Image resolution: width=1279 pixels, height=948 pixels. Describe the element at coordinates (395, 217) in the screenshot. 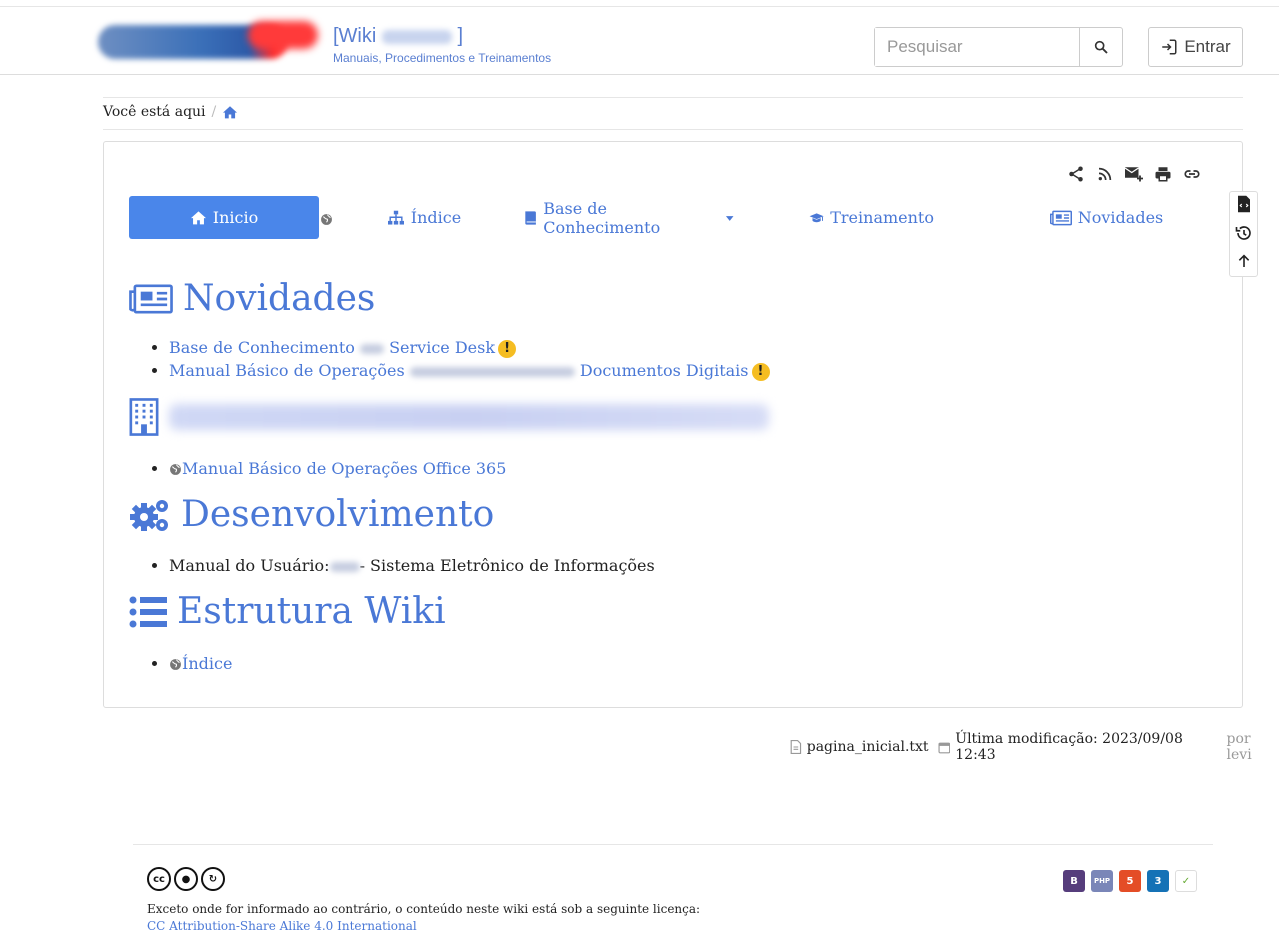

I see `sitemap-icon` at that location.